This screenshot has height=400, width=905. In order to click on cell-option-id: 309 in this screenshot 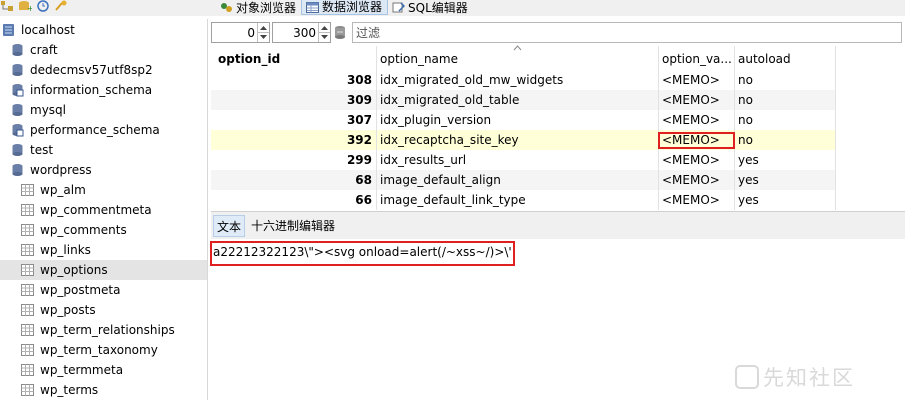, I will do `click(294, 100)`.